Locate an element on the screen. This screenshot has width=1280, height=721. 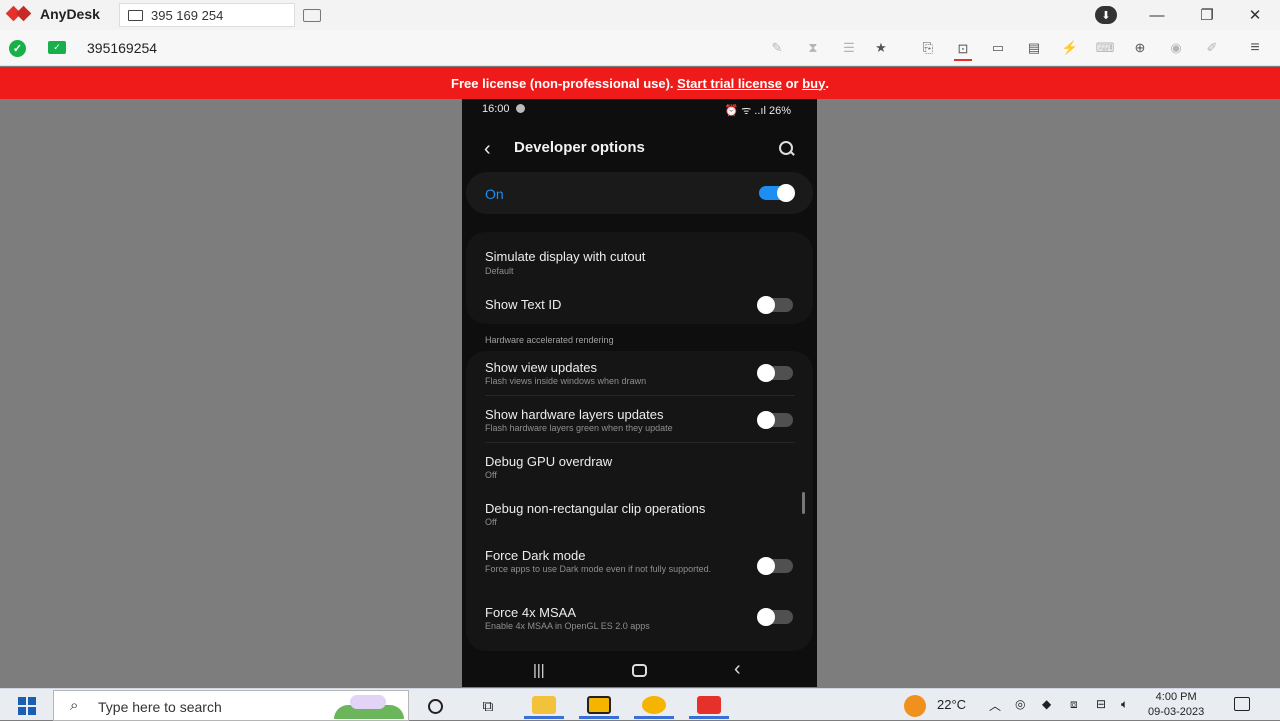
app-brand: AnyDesk is located at coordinates (54, 14).